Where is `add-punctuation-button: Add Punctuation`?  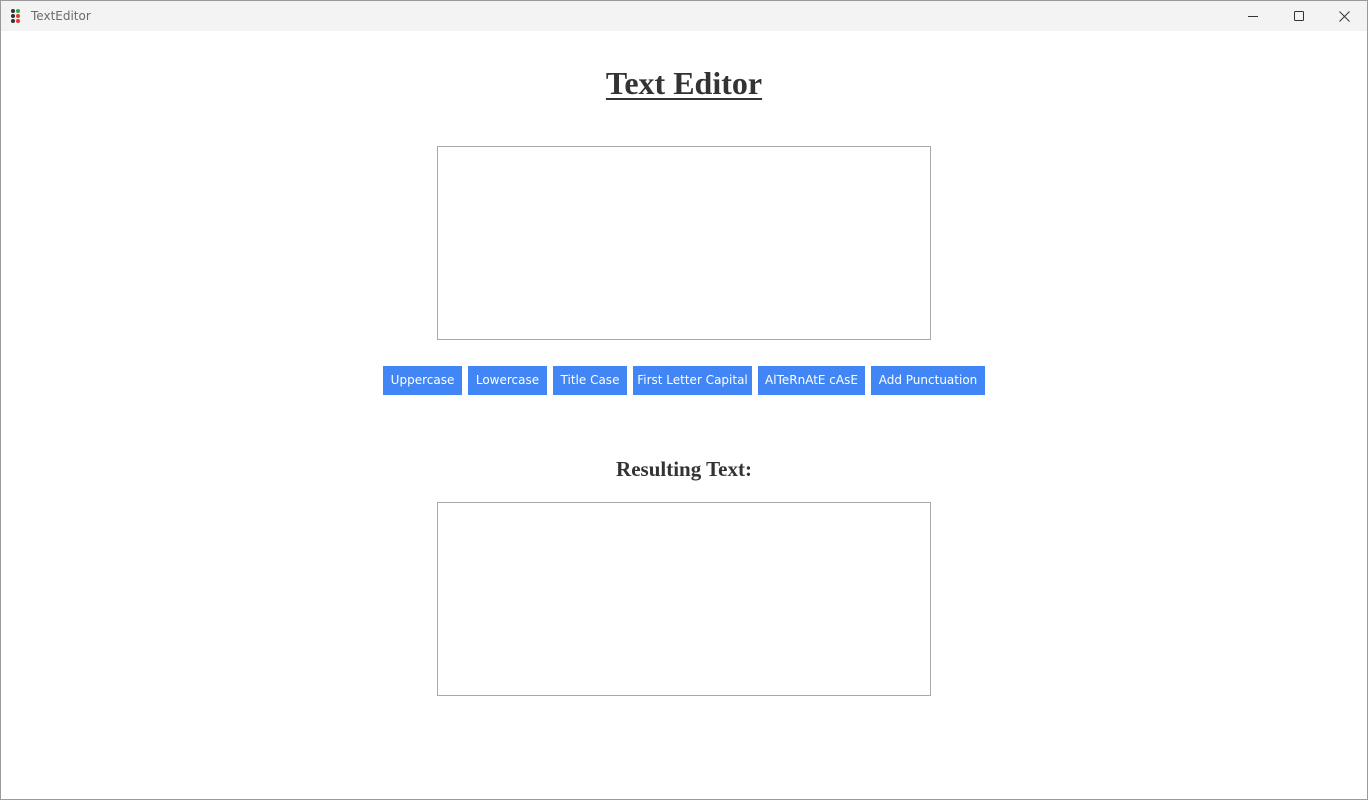 add-punctuation-button: Add Punctuation is located at coordinates (928, 380).